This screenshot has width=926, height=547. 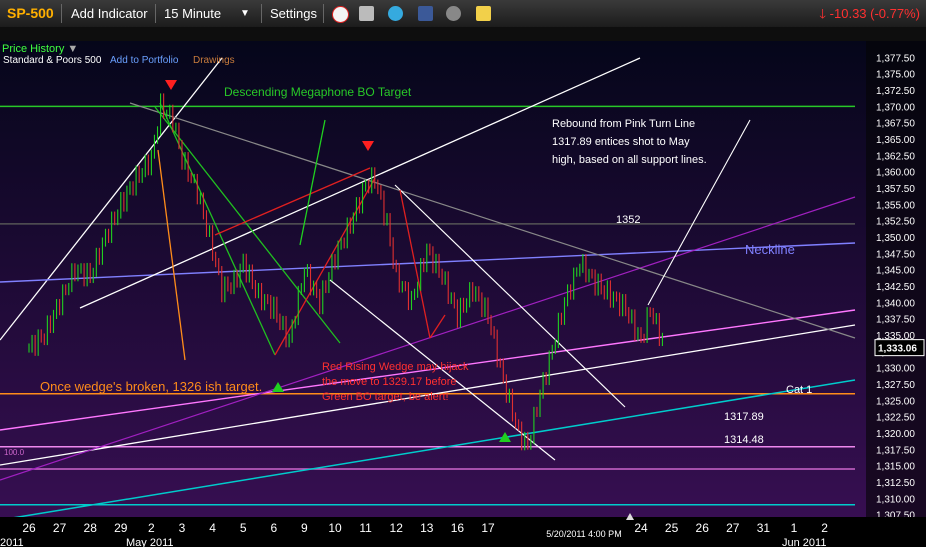 What do you see at coordinates (874, 13) in the screenshot?
I see `price-change-value: -10.33 (-0.77%)` at bounding box center [874, 13].